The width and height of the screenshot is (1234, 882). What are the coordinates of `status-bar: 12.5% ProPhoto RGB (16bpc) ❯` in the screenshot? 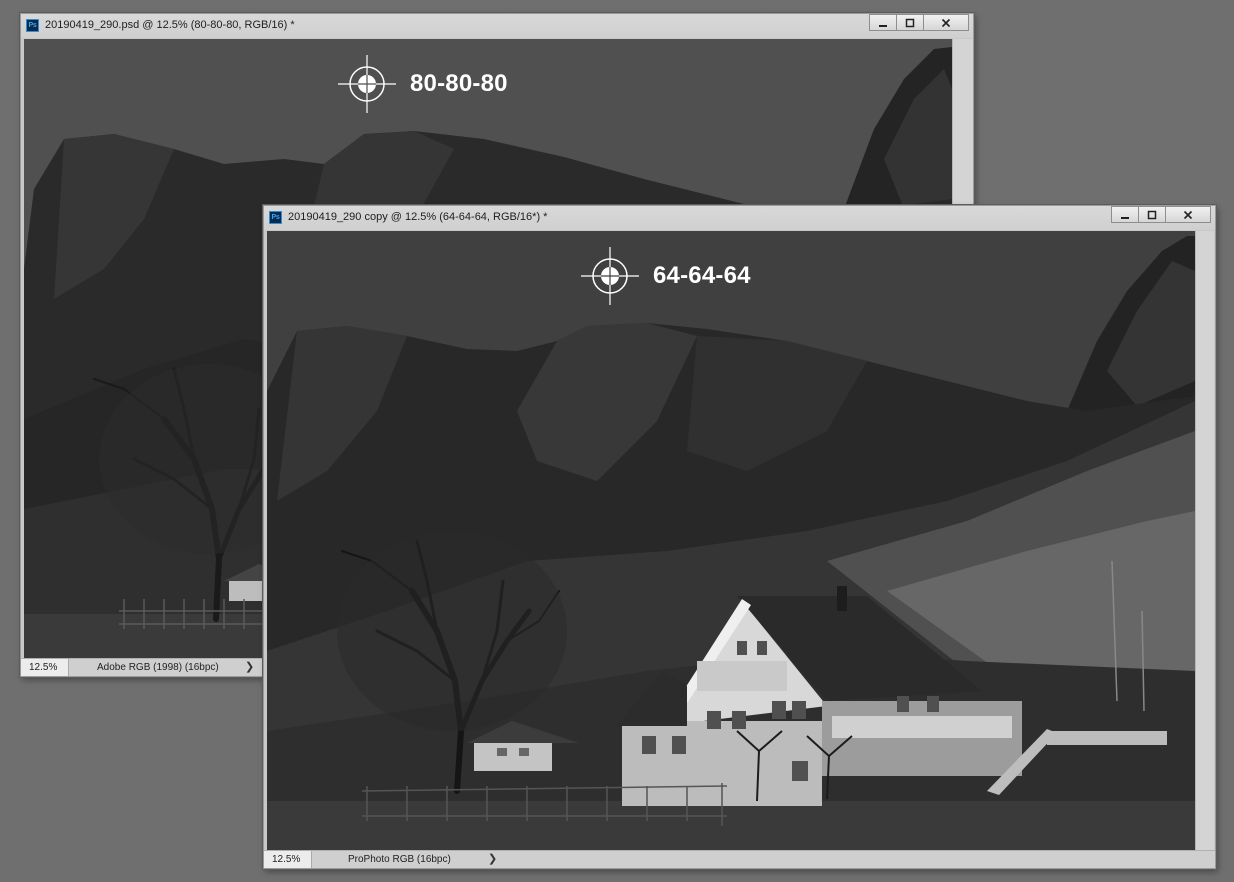 It's located at (739, 859).